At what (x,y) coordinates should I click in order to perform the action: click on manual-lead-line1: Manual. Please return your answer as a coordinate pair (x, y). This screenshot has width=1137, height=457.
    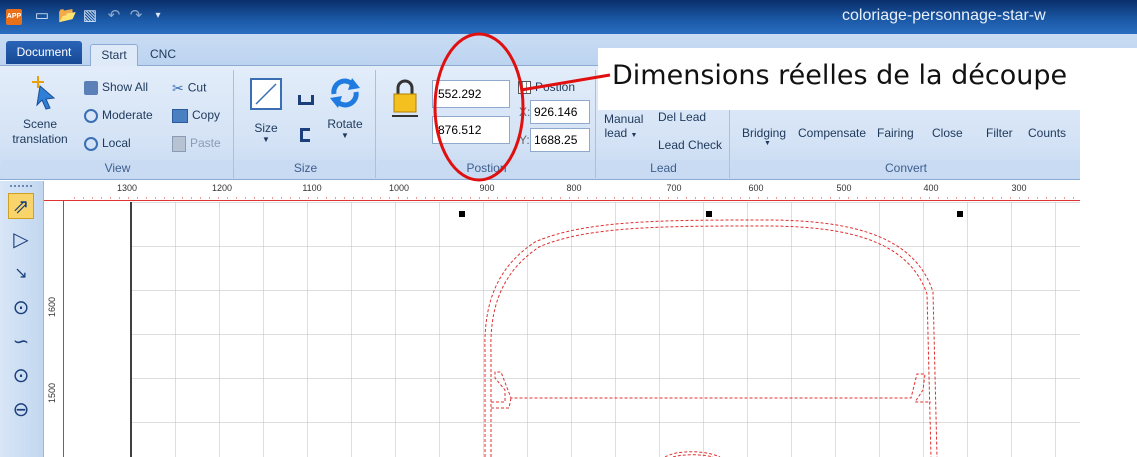
    Looking at the image, I should click on (624, 119).